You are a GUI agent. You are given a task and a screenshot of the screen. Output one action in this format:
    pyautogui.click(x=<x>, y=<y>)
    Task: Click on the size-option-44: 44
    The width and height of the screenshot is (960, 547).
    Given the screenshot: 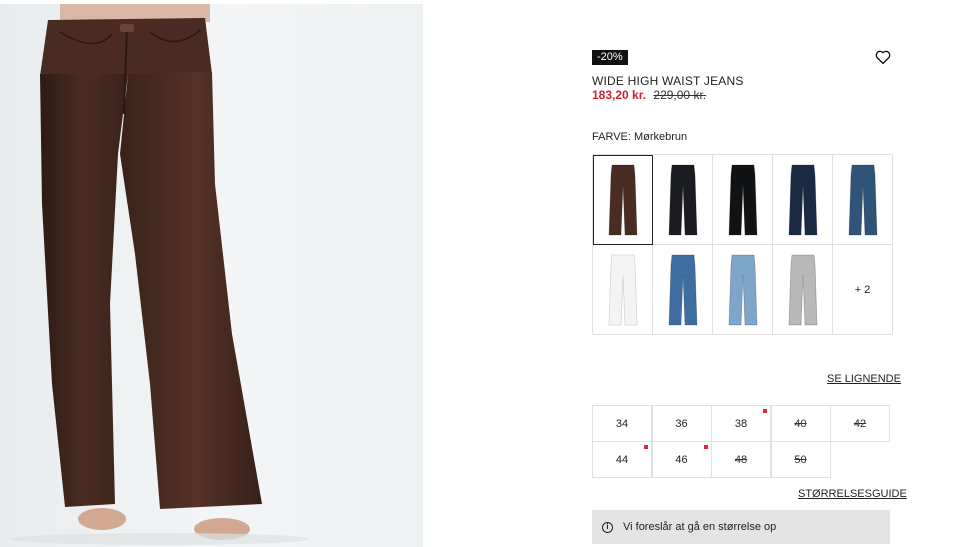 What is the action you would take?
    pyautogui.click(x=622, y=459)
    